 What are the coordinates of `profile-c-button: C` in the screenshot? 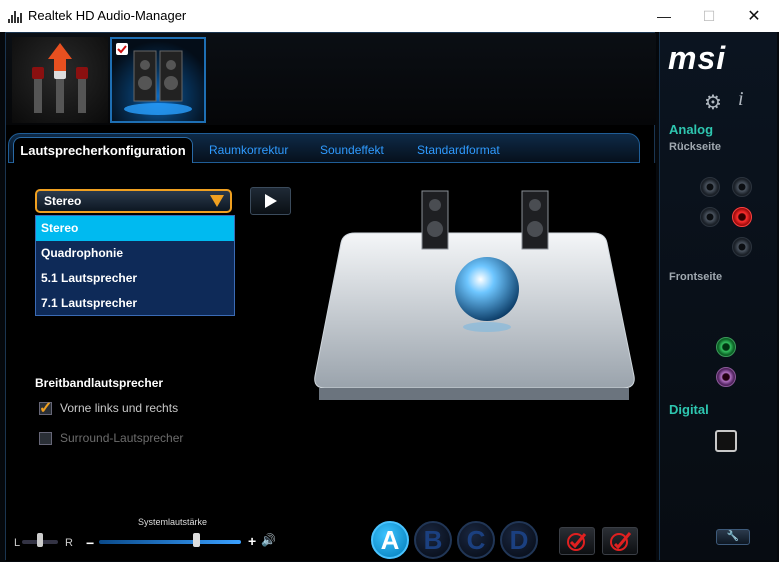 It's located at (476, 540).